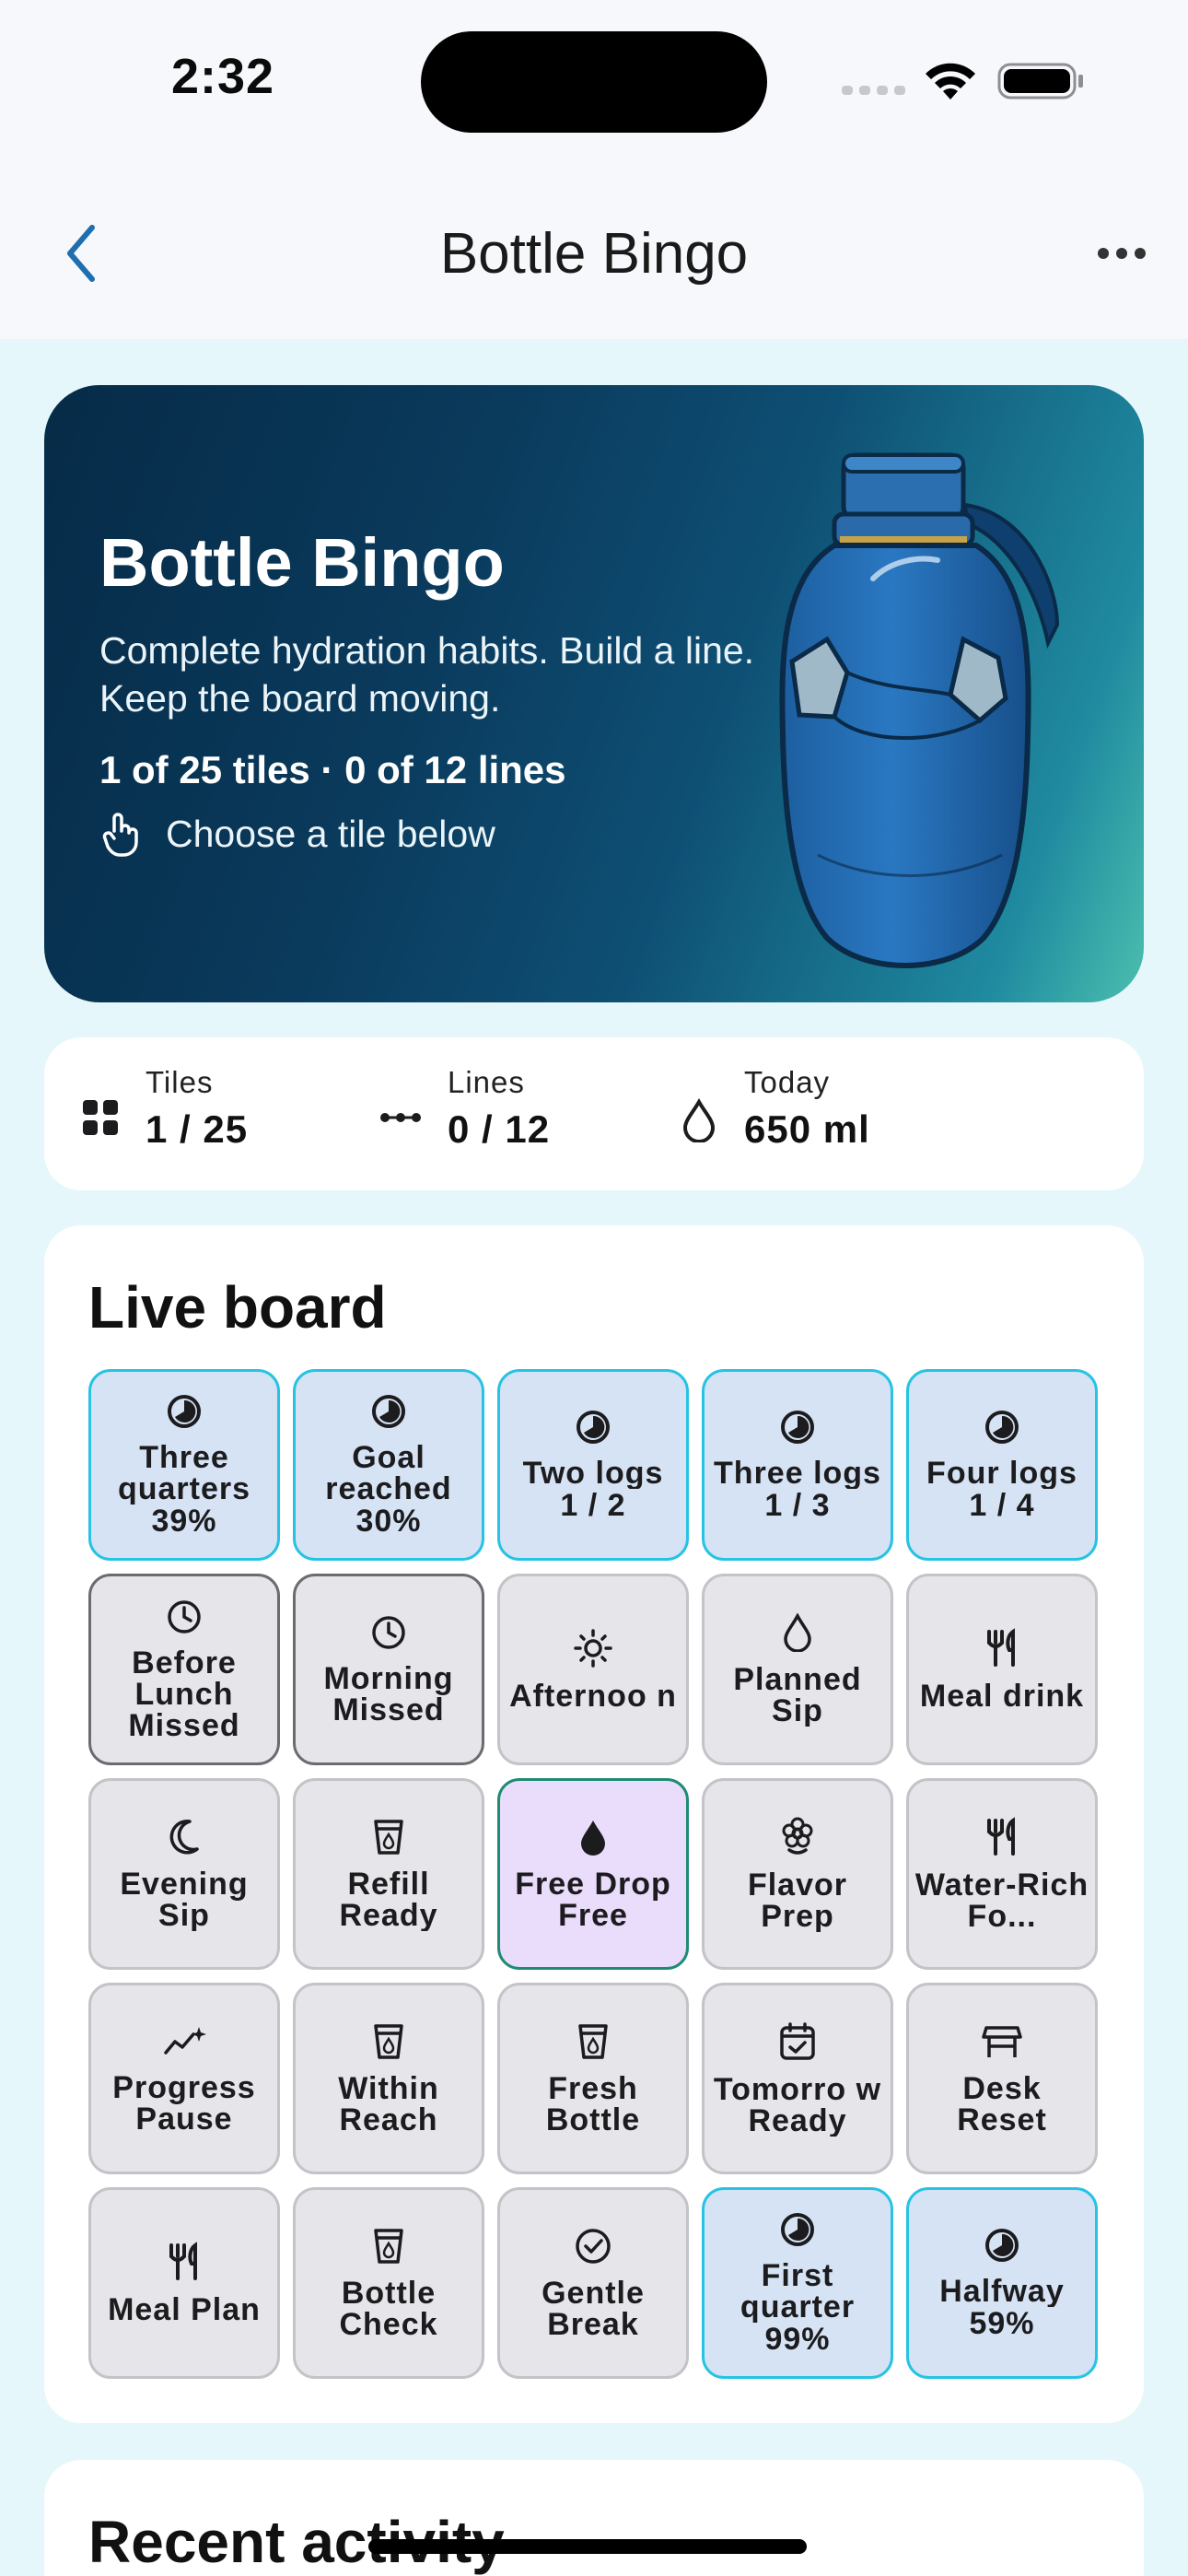 This screenshot has height=2576, width=1188. I want to click on water-bottle-illustration, so click(920, 710).